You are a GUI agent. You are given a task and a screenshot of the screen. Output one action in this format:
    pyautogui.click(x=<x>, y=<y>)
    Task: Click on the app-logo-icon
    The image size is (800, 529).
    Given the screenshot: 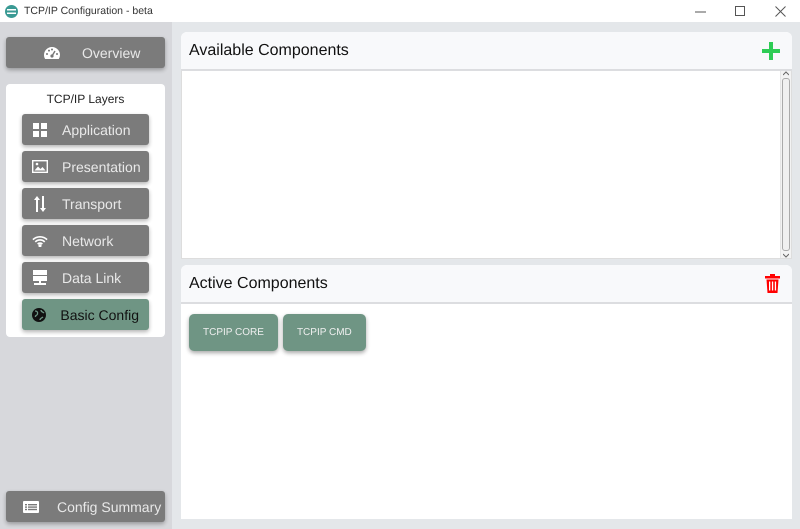 What is the action you would take?
    pyautogui.click(x=11, y=11)
    